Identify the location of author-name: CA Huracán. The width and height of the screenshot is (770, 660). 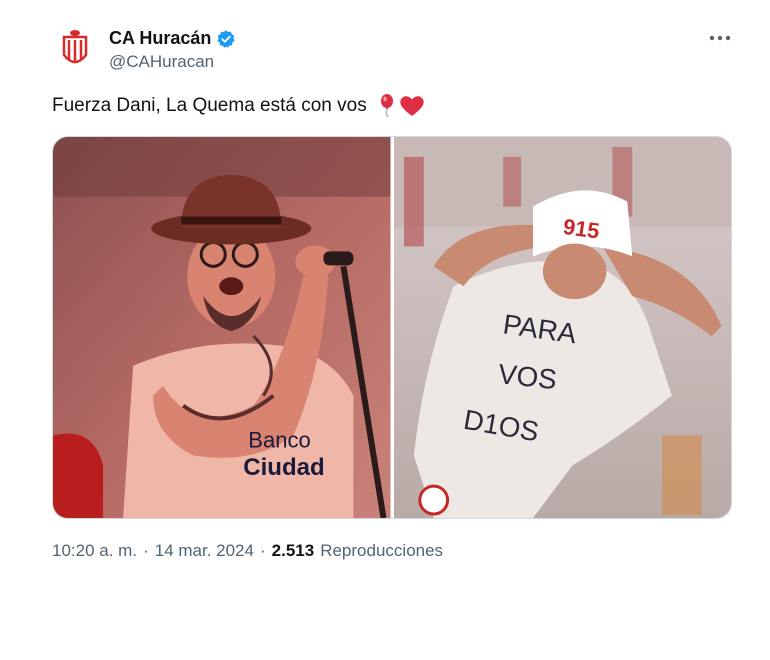
(160, 38).